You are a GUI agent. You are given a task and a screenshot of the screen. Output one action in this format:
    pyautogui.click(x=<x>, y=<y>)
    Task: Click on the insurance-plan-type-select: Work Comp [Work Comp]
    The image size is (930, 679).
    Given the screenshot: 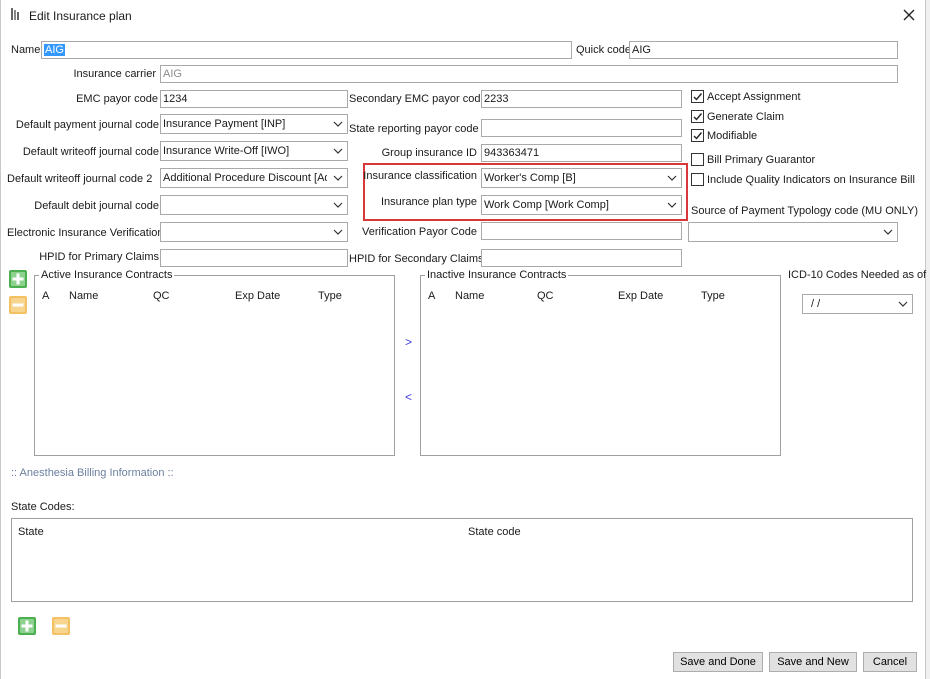 What is the action you would take?
    pyautogui.click(x=581, y=205)
    